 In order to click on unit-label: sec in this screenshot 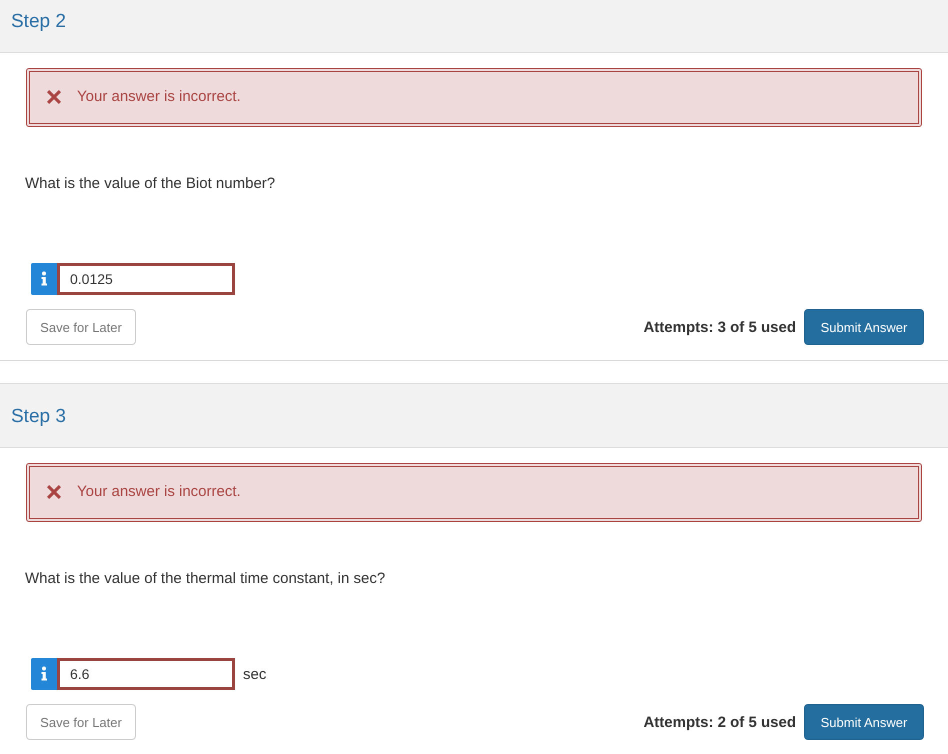, I will do `click(254, 674)`.